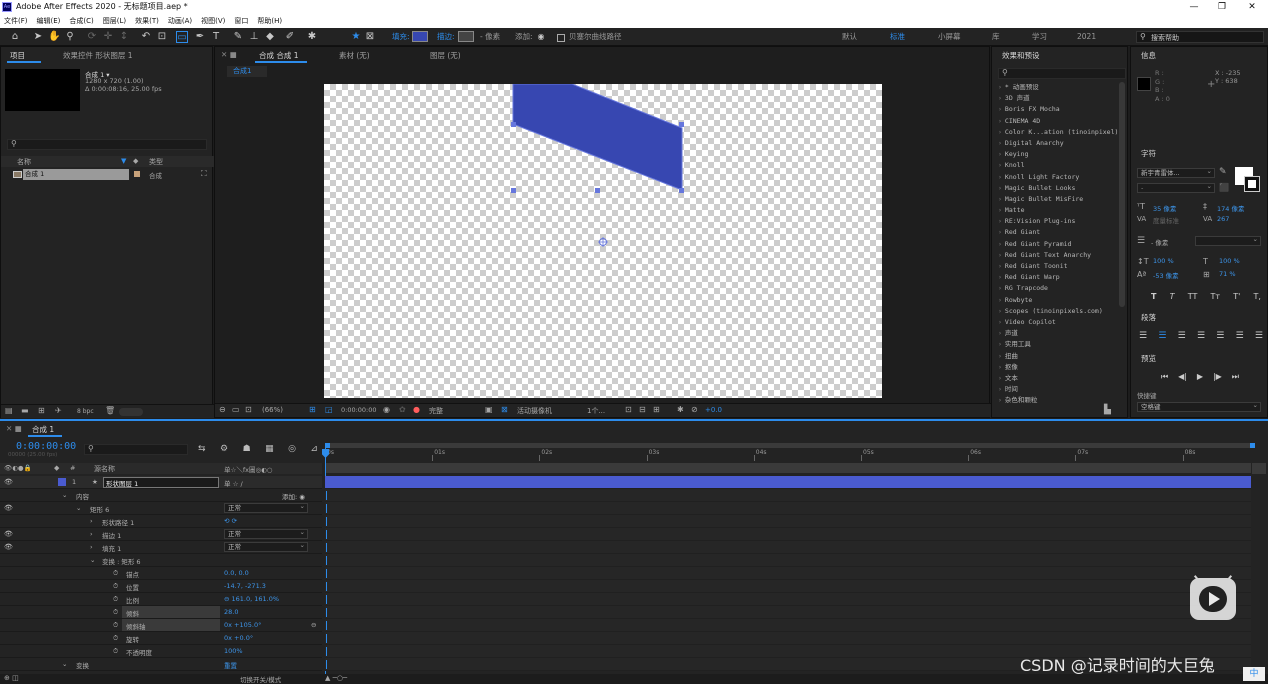 The width and height of the screenshot is (1268, 684). What do you see at coordinates (329, 409) in the screenshot?
I see `roi-icon: ◲` at bounding box center [329, 409].